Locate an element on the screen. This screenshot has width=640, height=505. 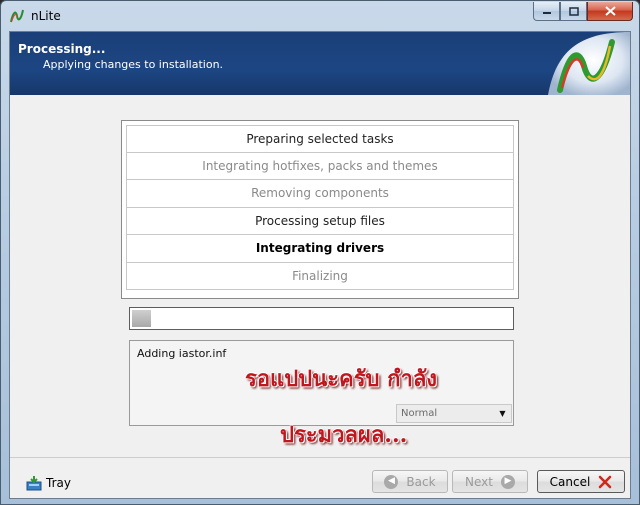
footer-divider is located at coordinates (320, 457).